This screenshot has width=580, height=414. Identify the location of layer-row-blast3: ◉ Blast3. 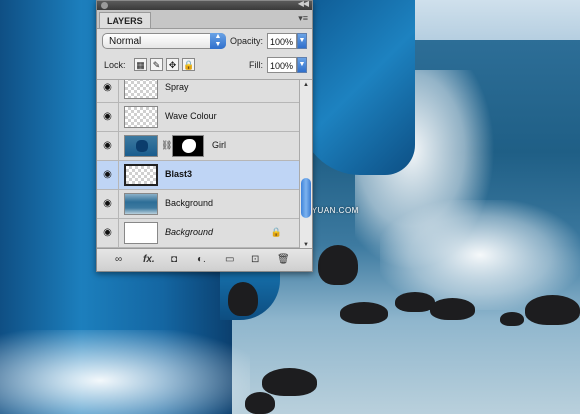
(198, 175).